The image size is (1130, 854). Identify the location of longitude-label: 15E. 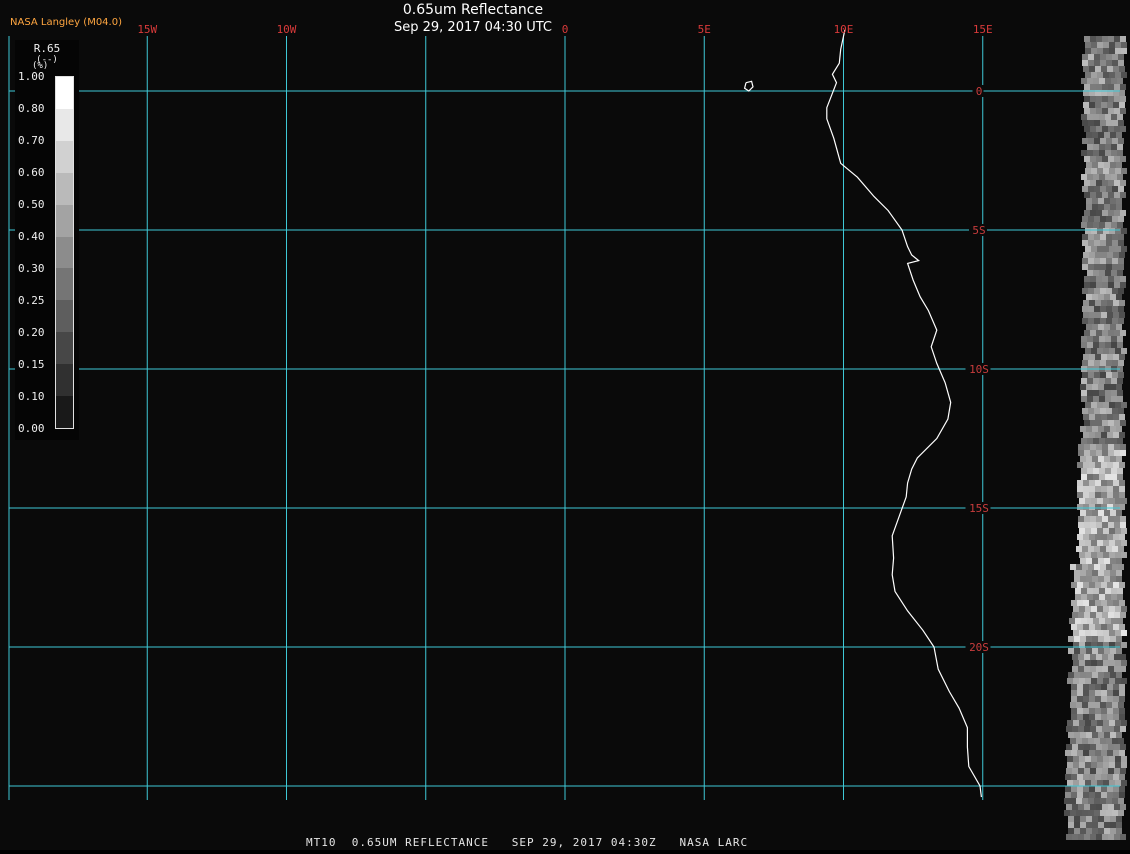
(983, 29).